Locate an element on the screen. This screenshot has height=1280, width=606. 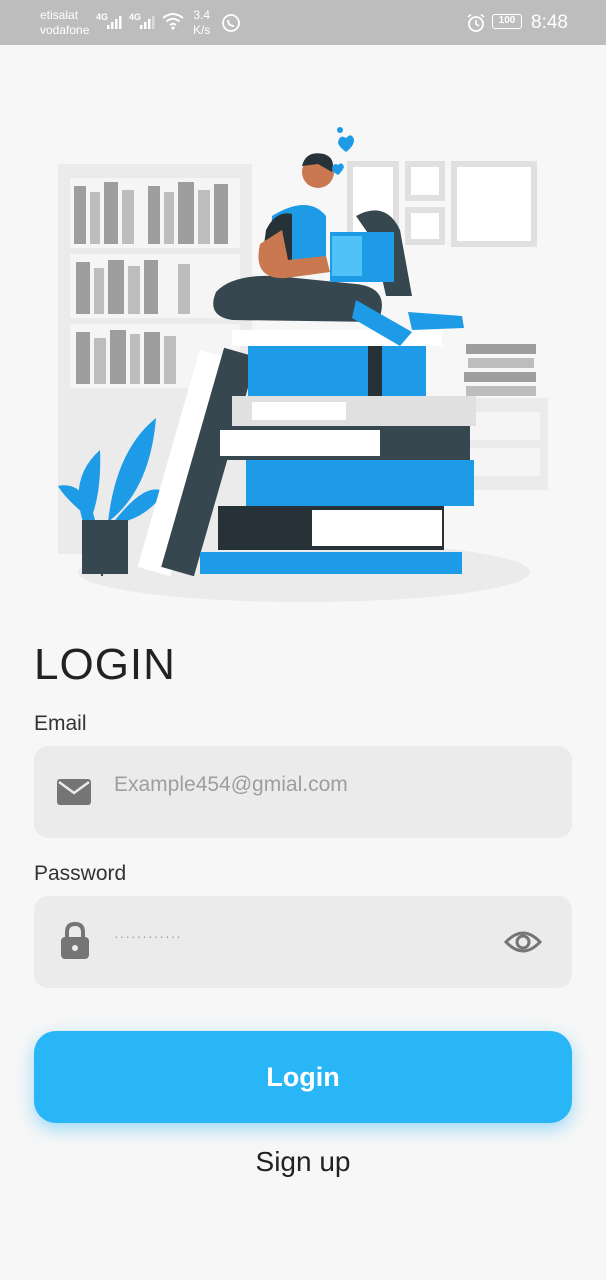
network-speed: 3.4 K/s is located at coordinates (201, 23).